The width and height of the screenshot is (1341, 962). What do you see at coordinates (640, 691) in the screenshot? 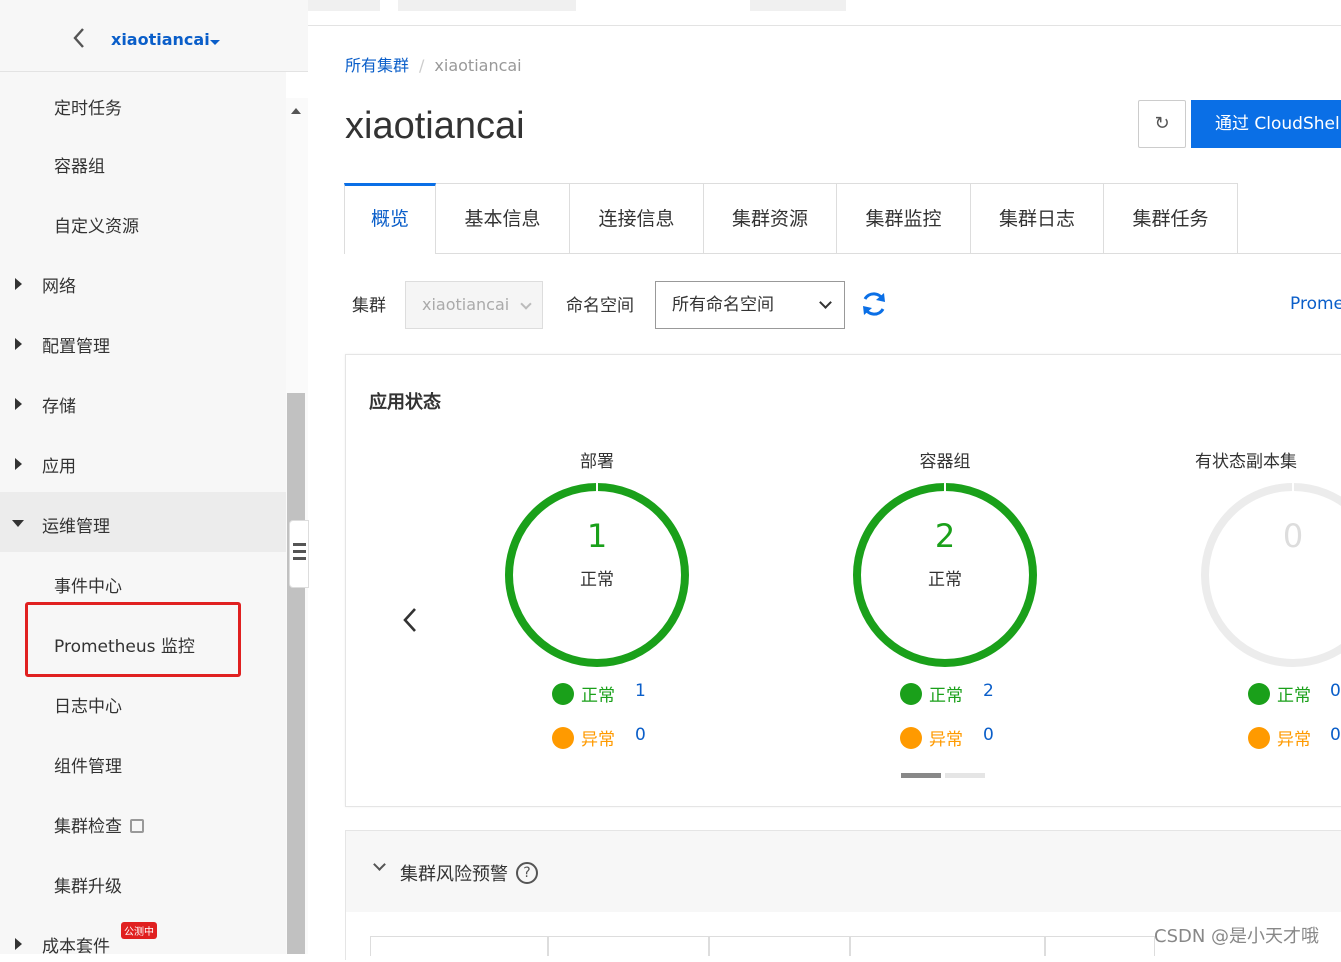
I see `legend-normal-value: 1` at bounding box center [640, 691].